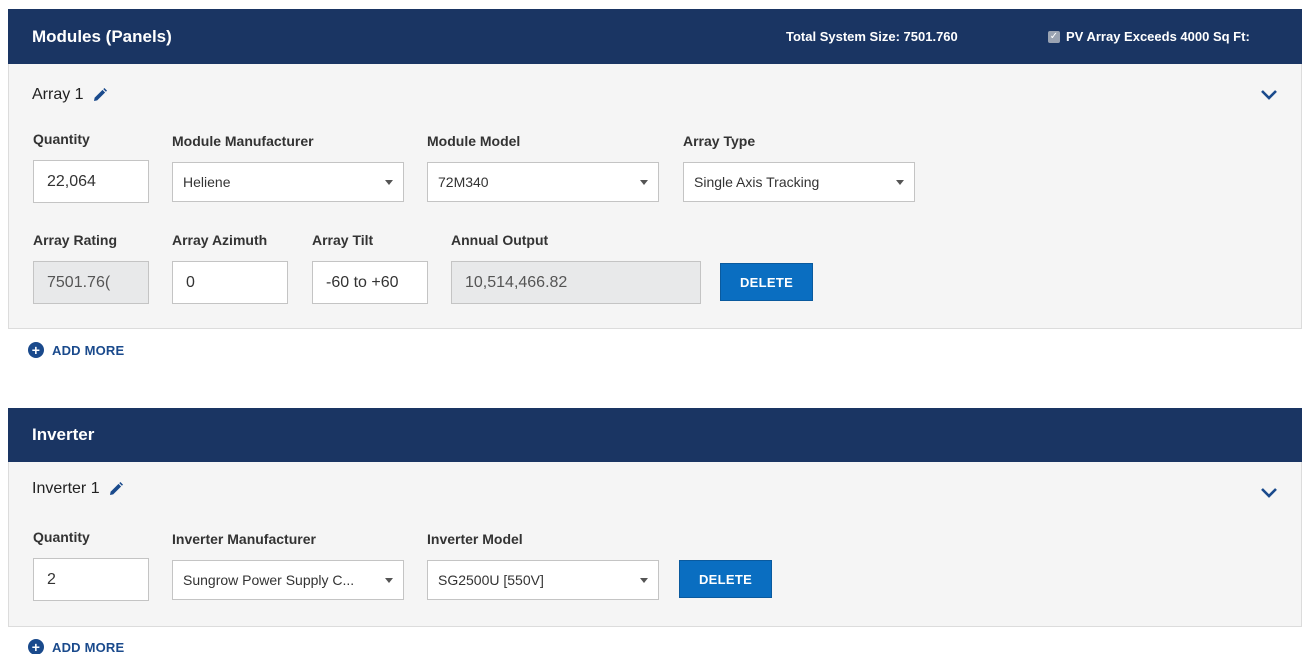 The image size is (1302, 654). I want to click on checkbox-icon: ✓, so click(1054, 36).